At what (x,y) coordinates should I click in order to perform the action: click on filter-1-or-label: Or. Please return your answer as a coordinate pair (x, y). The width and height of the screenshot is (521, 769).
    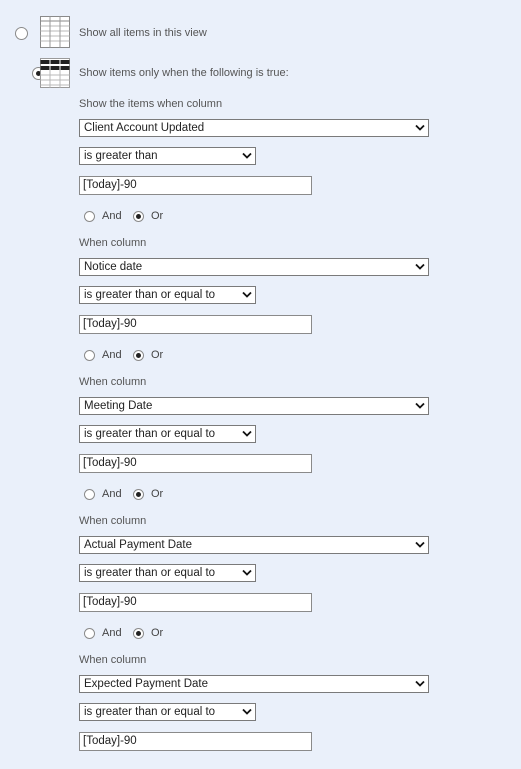
    Looking at the image, I should click on (157, 216).